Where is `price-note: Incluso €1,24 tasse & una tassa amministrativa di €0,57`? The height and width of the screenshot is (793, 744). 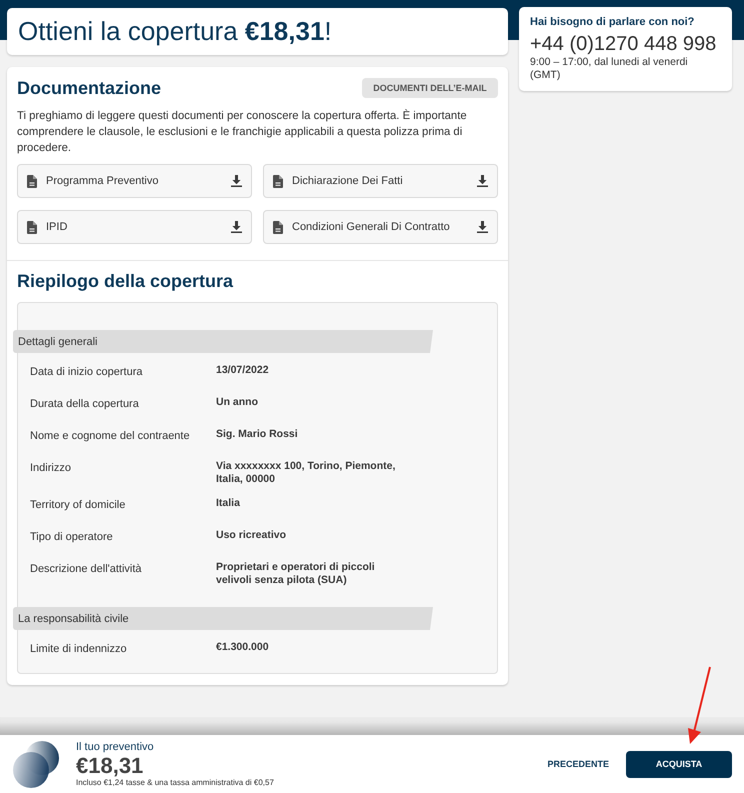 price-note: Incluso €1,24 tasse & una tassa amministrativa di €0,57 is located at coordinates (175, 783).